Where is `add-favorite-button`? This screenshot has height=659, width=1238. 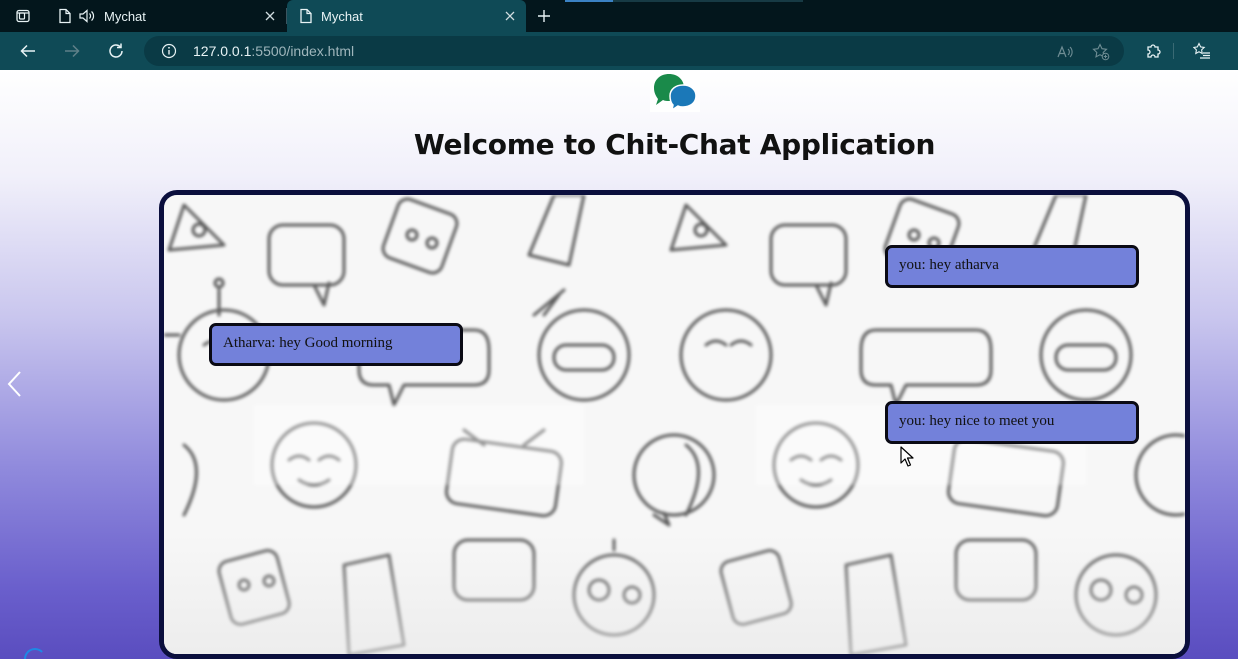 add-favorite-button is located at coordinates (1101, 52).